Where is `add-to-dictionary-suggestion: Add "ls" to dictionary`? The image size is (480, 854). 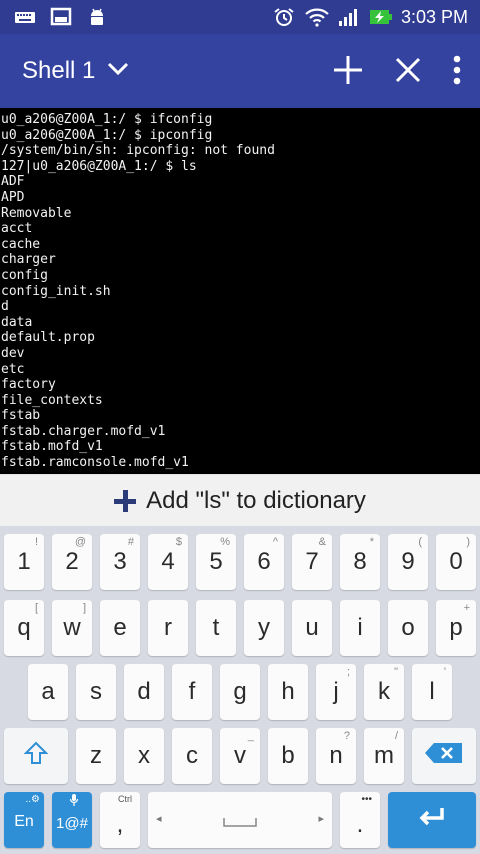 add-to-dictionary-suggestion: Add "ls" to dictionary is located at coordinates (240, 500).